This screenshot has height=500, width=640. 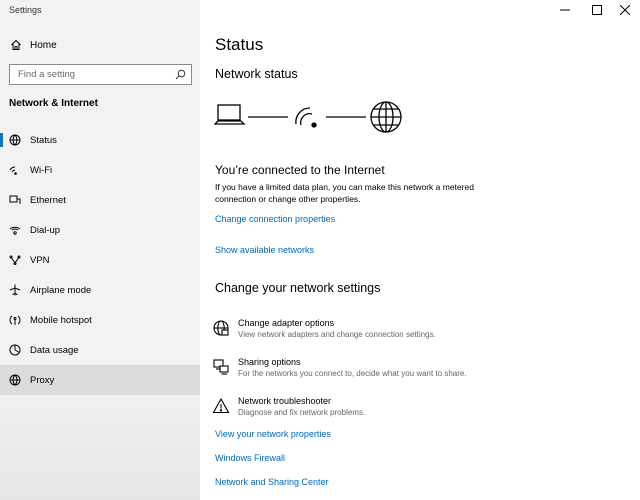 I want to click on home-nav-item: Home, so click(x=100, y=46).